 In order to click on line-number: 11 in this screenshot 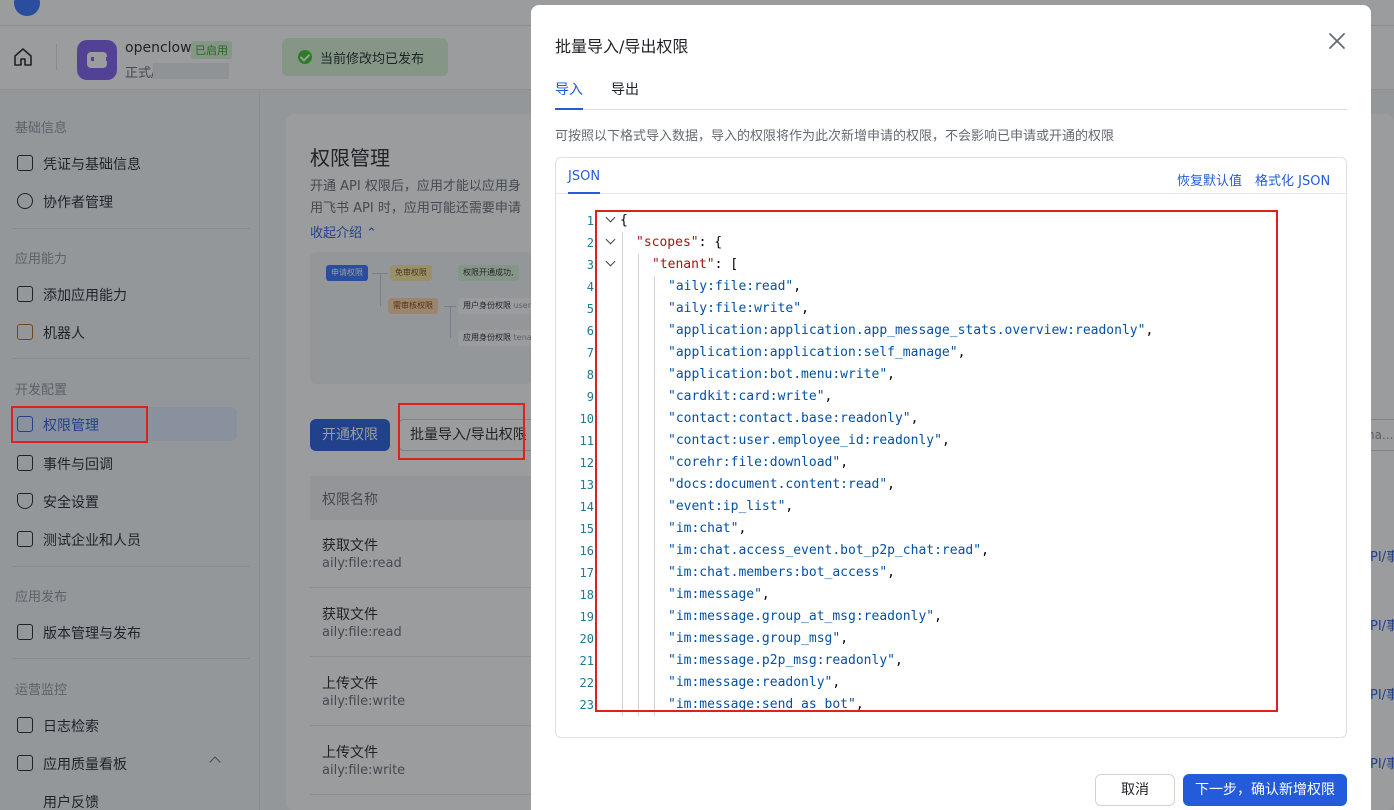, I will do `click(586, 441)`.